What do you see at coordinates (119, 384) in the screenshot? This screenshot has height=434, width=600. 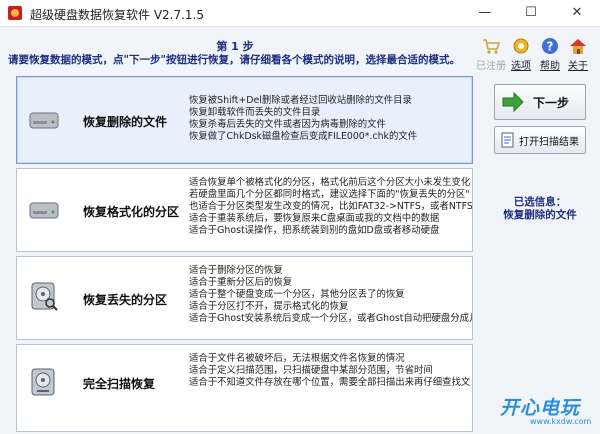 I see `mode-title: 完全扫描恢复` at bounding box center [119, 384].